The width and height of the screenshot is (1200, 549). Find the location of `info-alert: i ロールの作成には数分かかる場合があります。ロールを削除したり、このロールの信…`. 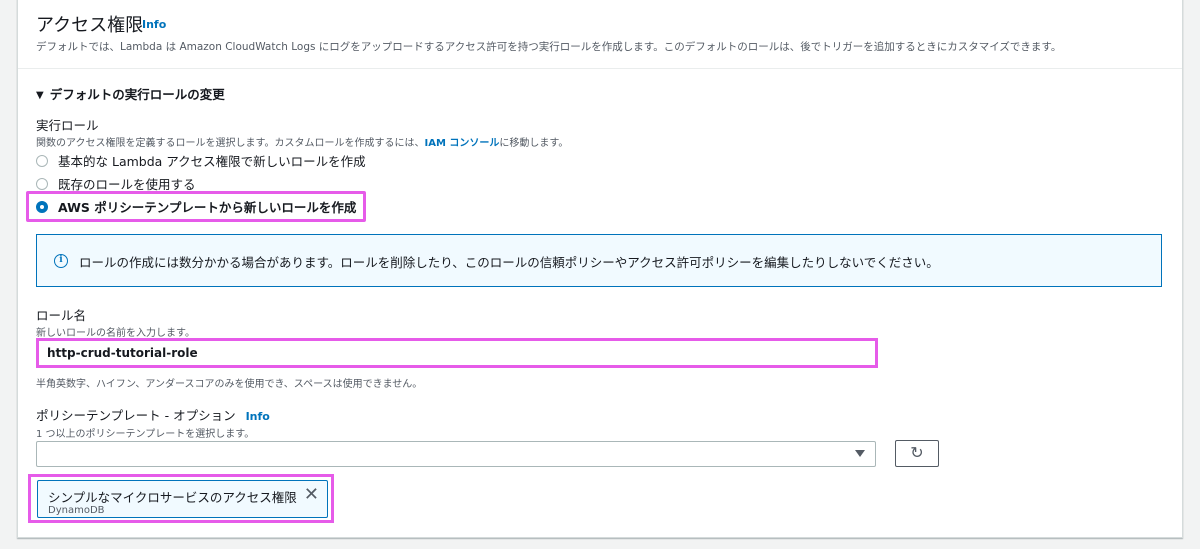

info-alert: i ロールの作成には数分かかる場合があります。ロールを削除したり、このロールの信… is located at coordinates (599, 260).